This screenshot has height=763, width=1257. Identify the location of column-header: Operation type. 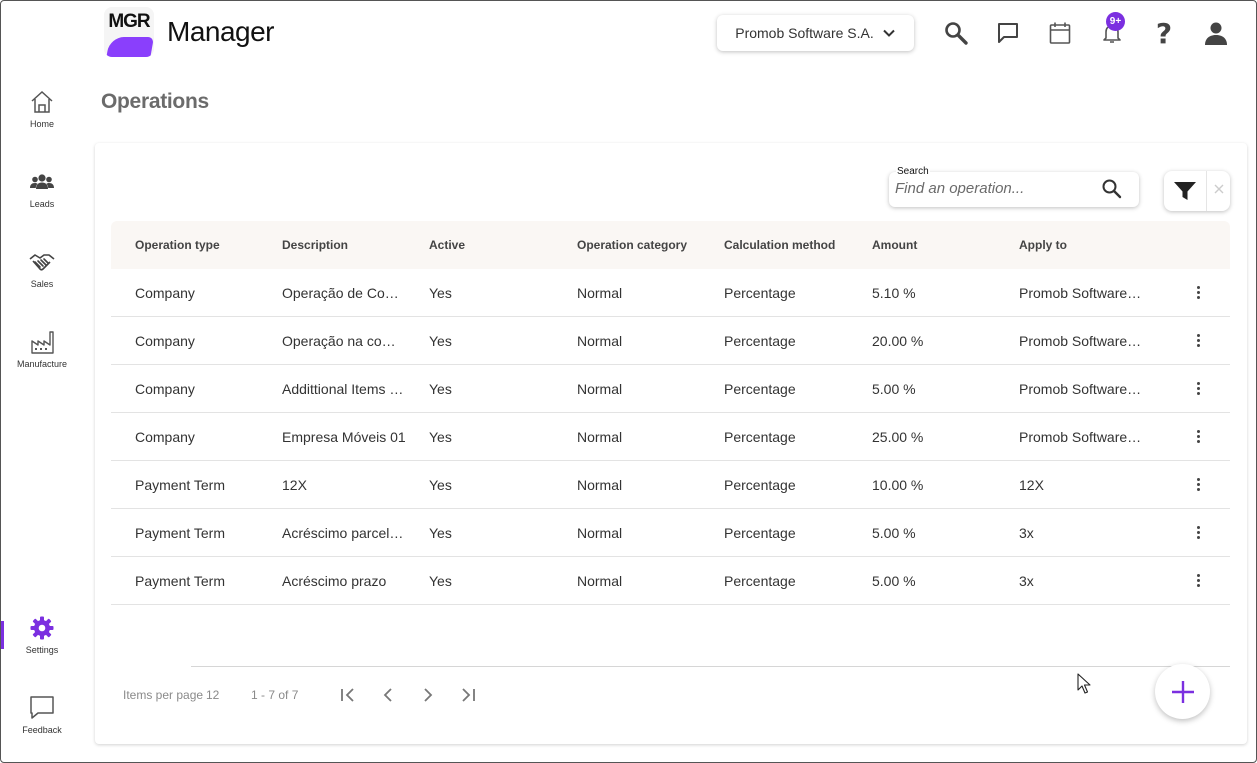
(177, 245).